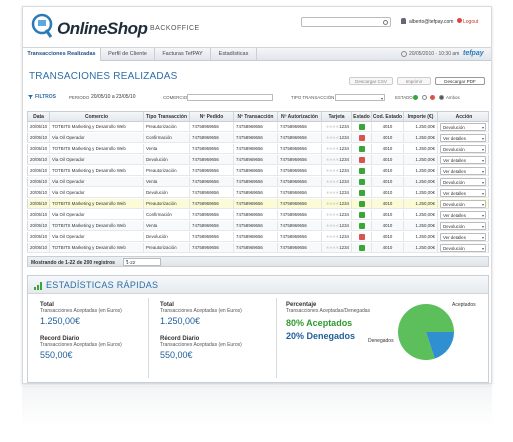 The image size is (513, 442). Describe the element at coordinates (30, 97) in the screenshot. I see `filter-icon` at that location.